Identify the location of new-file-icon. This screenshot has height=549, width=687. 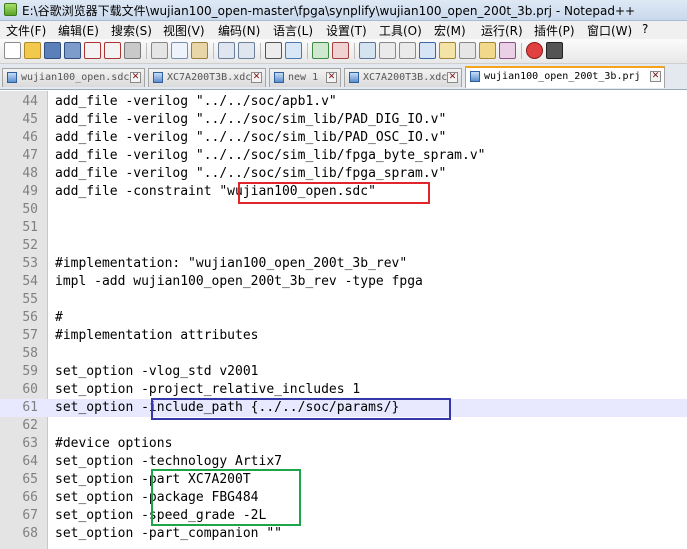
(12, 50).